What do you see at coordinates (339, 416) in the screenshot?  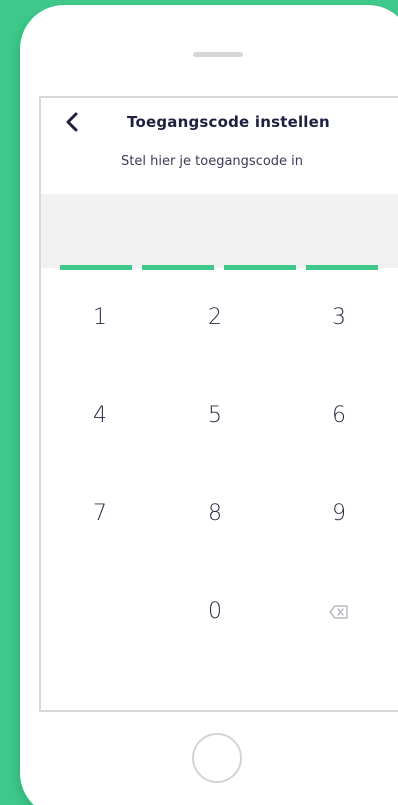 I see `keypad-key-6: 6` at bounding box center [339, 416].